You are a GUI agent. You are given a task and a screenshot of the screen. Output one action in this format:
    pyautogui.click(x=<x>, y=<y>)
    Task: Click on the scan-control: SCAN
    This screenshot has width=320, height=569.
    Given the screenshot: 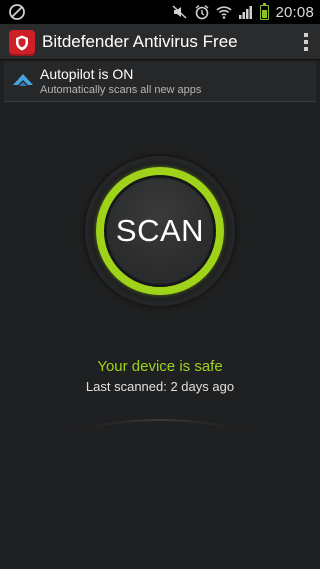 What is the action you would take?
    pyautogui.click(x=160, y=231)
    